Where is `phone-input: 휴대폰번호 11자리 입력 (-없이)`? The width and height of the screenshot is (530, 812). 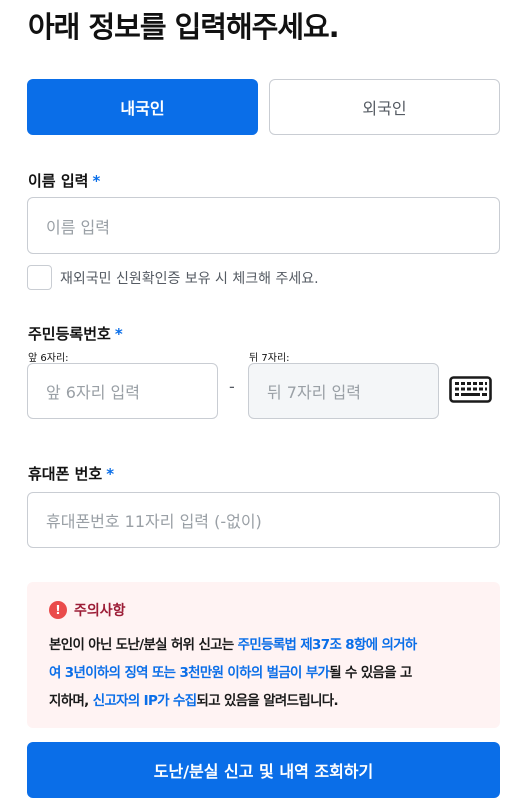
phone-input: 휴대폰번호 11자리 입력 (-없이) is located at coordinates (263, 520).